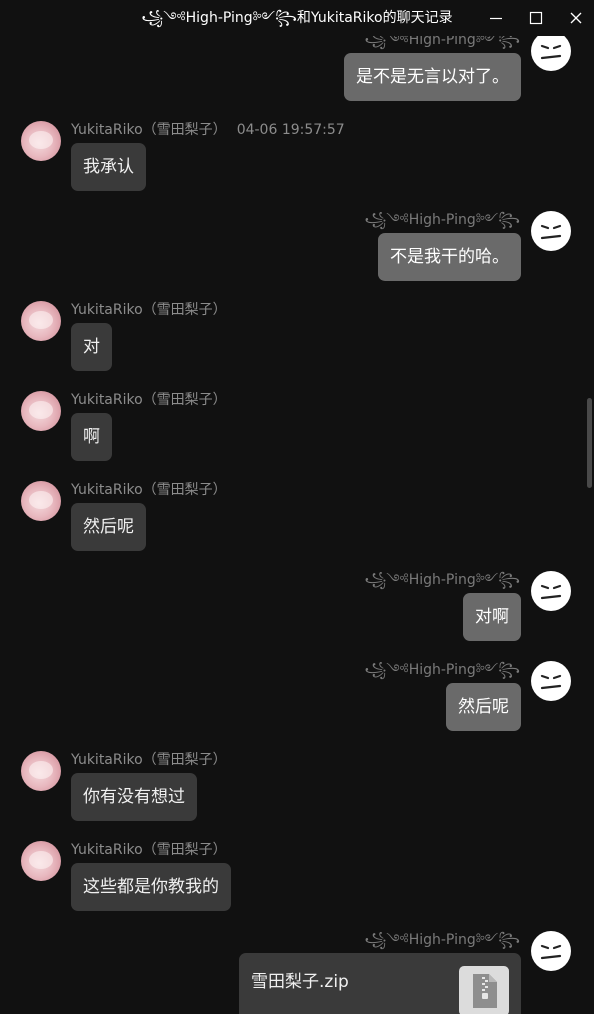 Image resolution: width=594 pixels, height=1014 pixels. I want to click on message-bubble: 对啊, so click(492, 617).